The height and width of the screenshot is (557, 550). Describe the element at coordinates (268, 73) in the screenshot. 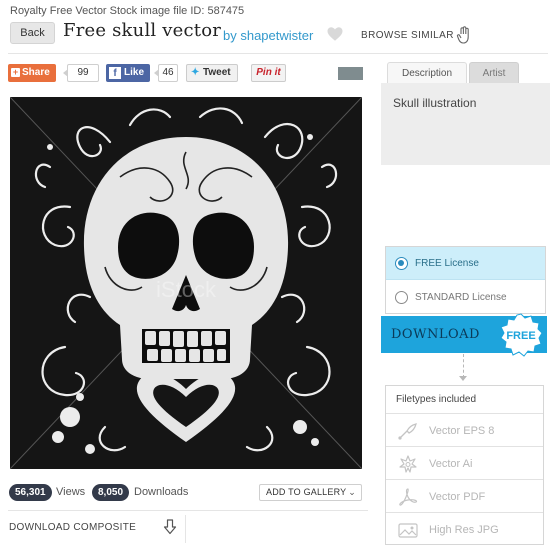

I see `pin-it-button: Pin it` at that location.